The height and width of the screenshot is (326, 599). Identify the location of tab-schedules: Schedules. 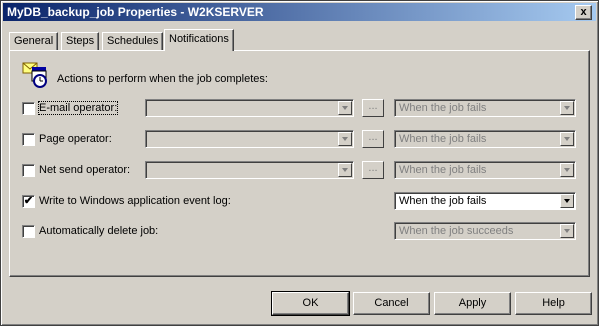
(133, 41).